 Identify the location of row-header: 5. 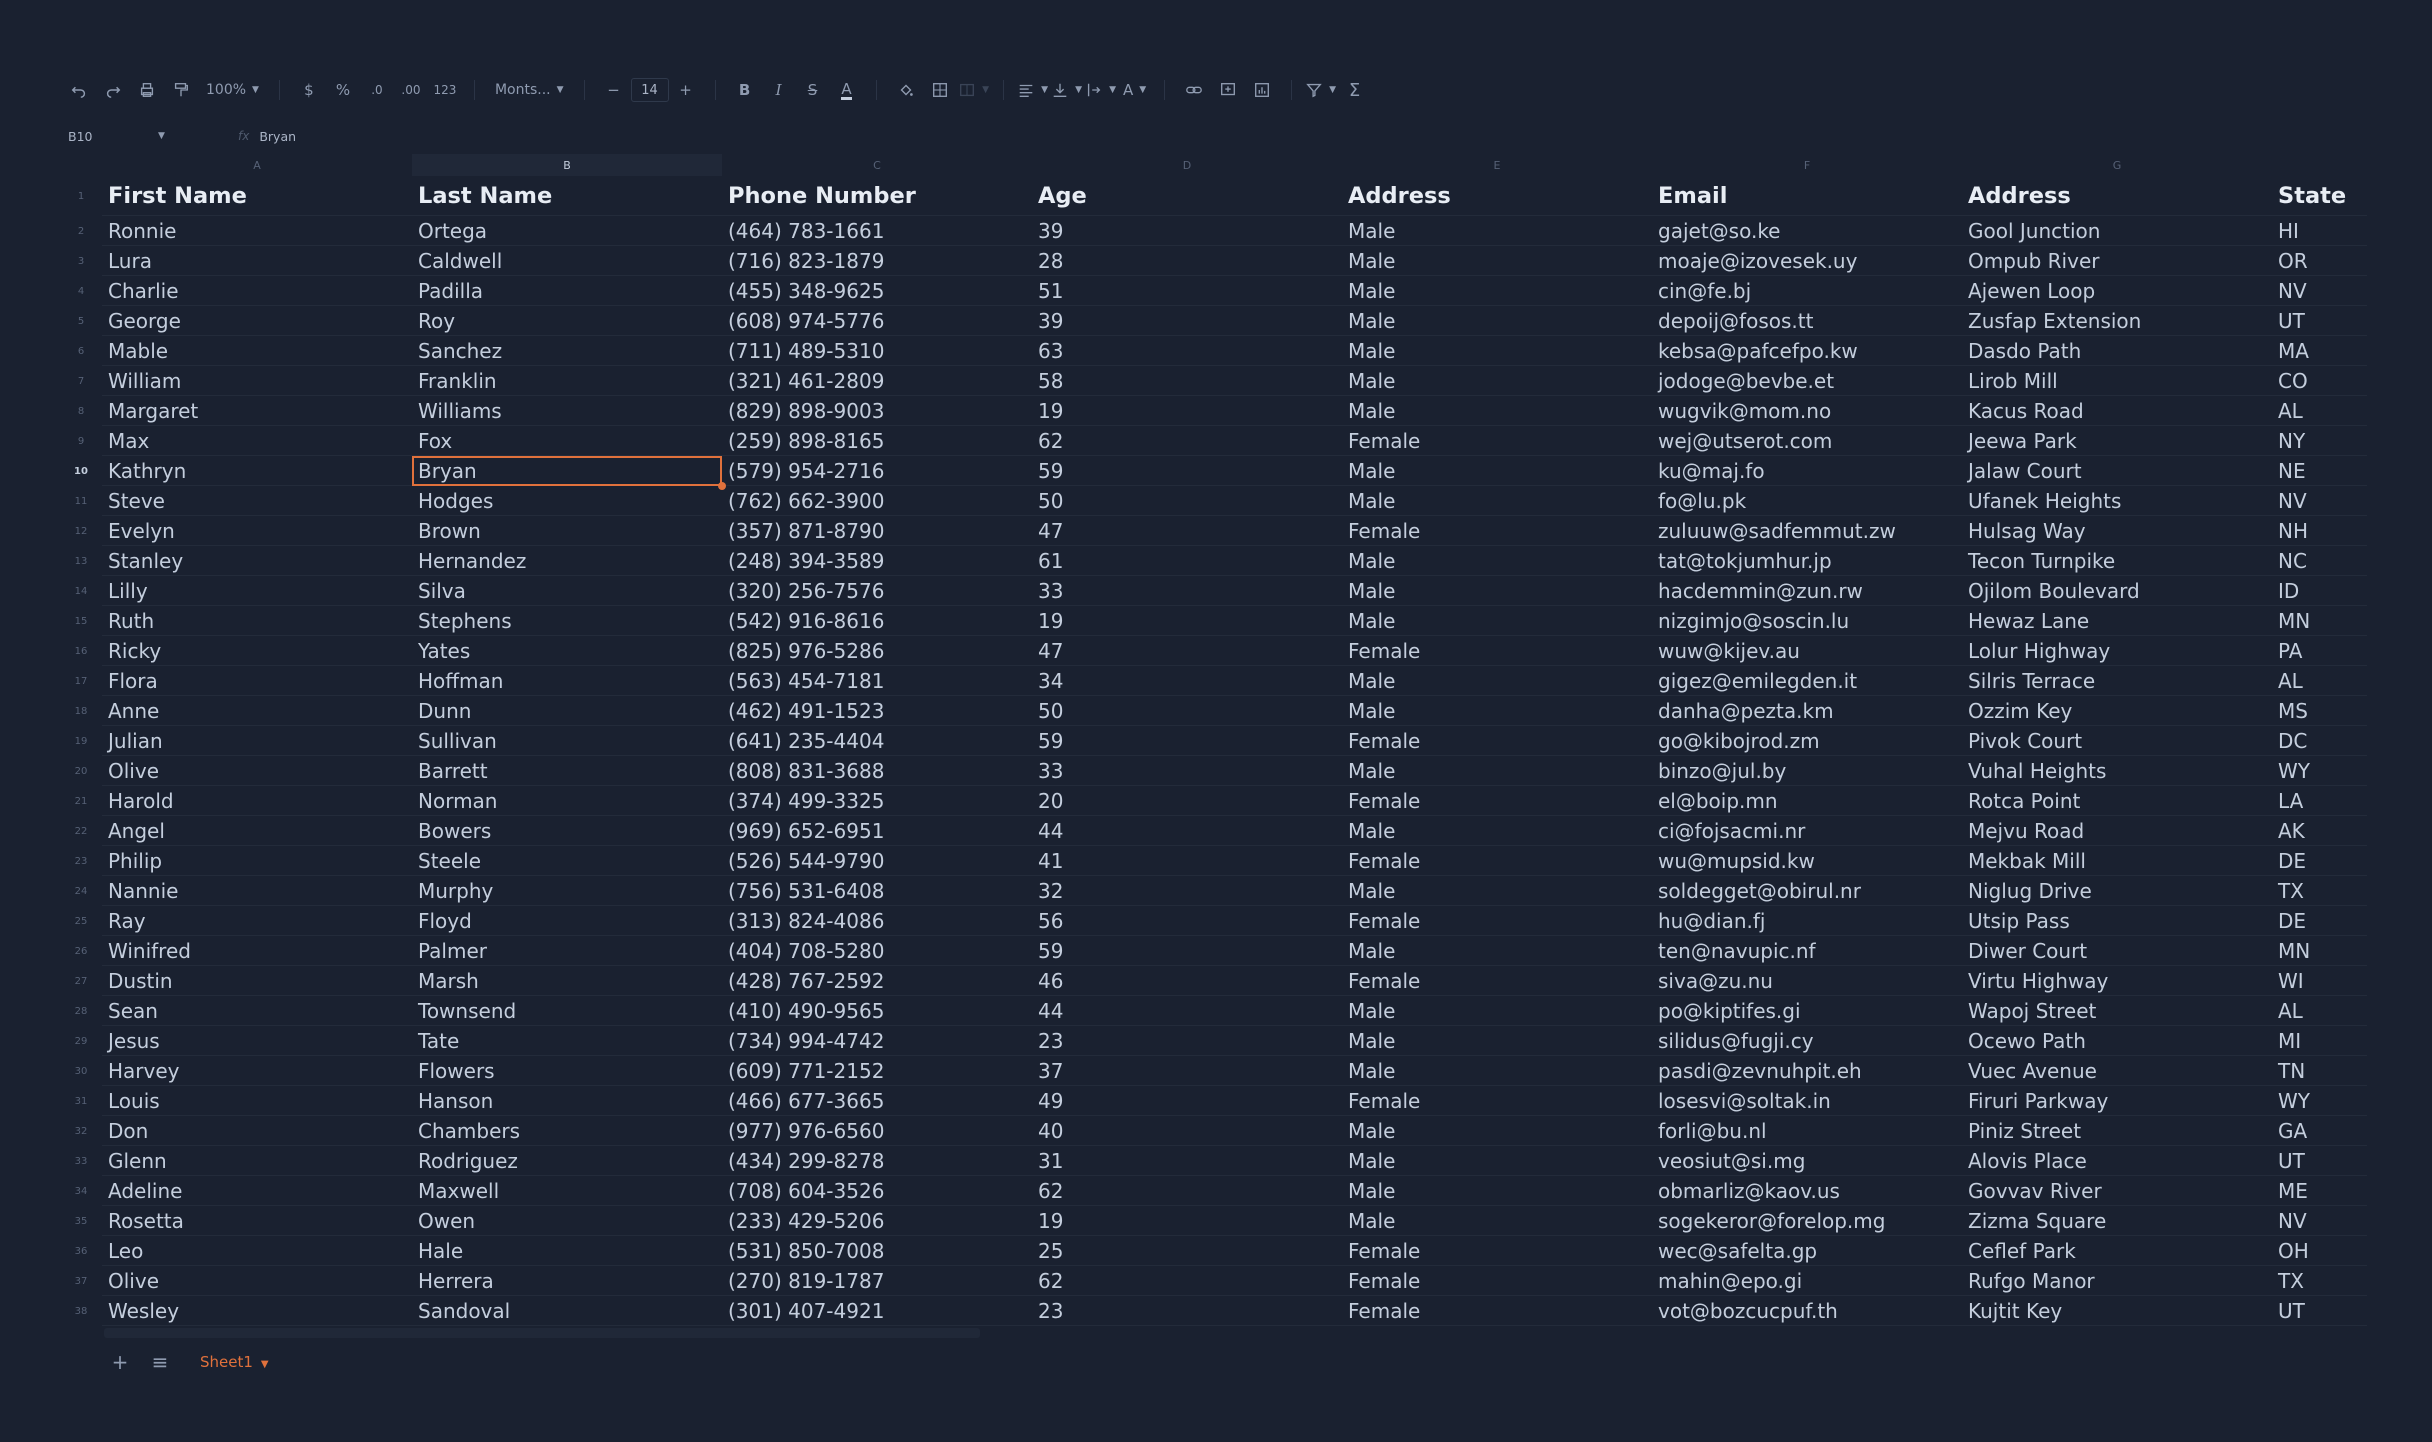
(81, 321).